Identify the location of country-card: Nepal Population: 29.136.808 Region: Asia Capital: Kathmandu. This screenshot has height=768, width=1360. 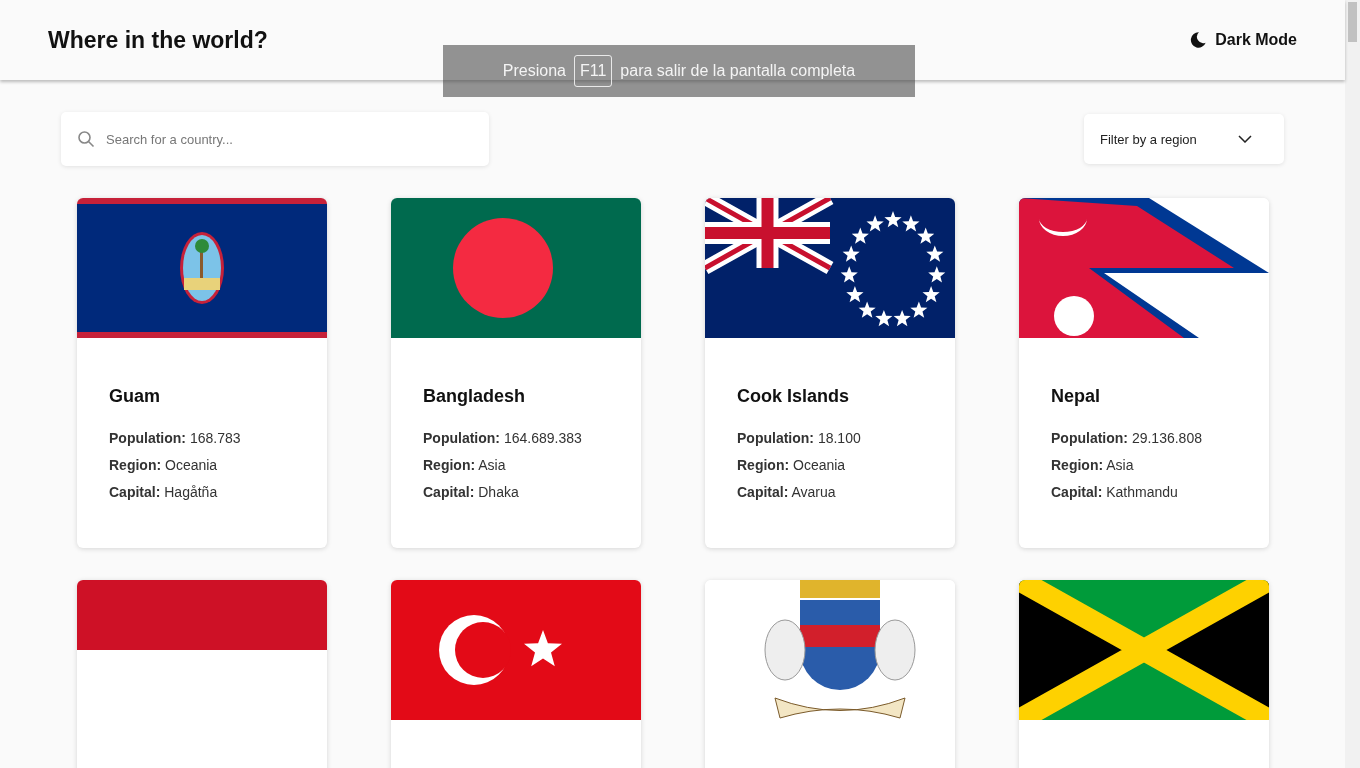
(1144, 373).